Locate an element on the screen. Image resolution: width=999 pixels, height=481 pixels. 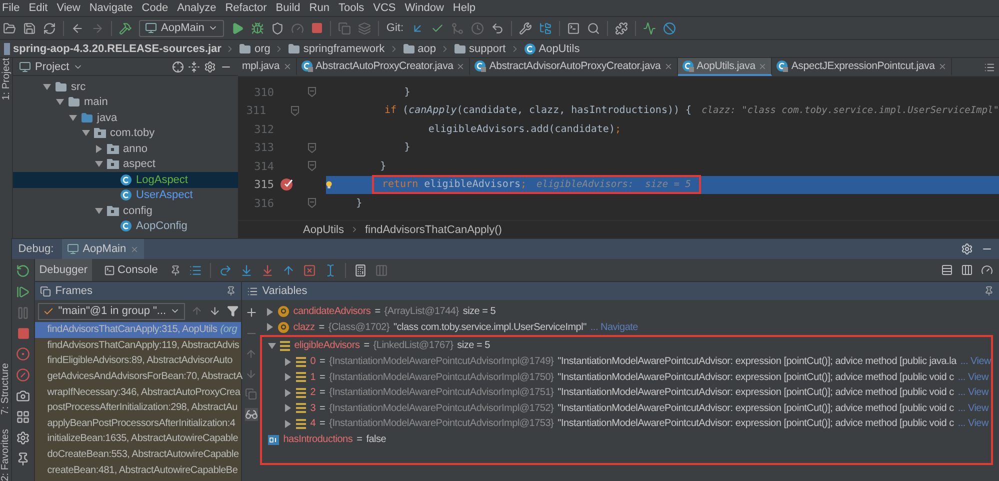
menu-item: Run is located at coordinates (319, 8).